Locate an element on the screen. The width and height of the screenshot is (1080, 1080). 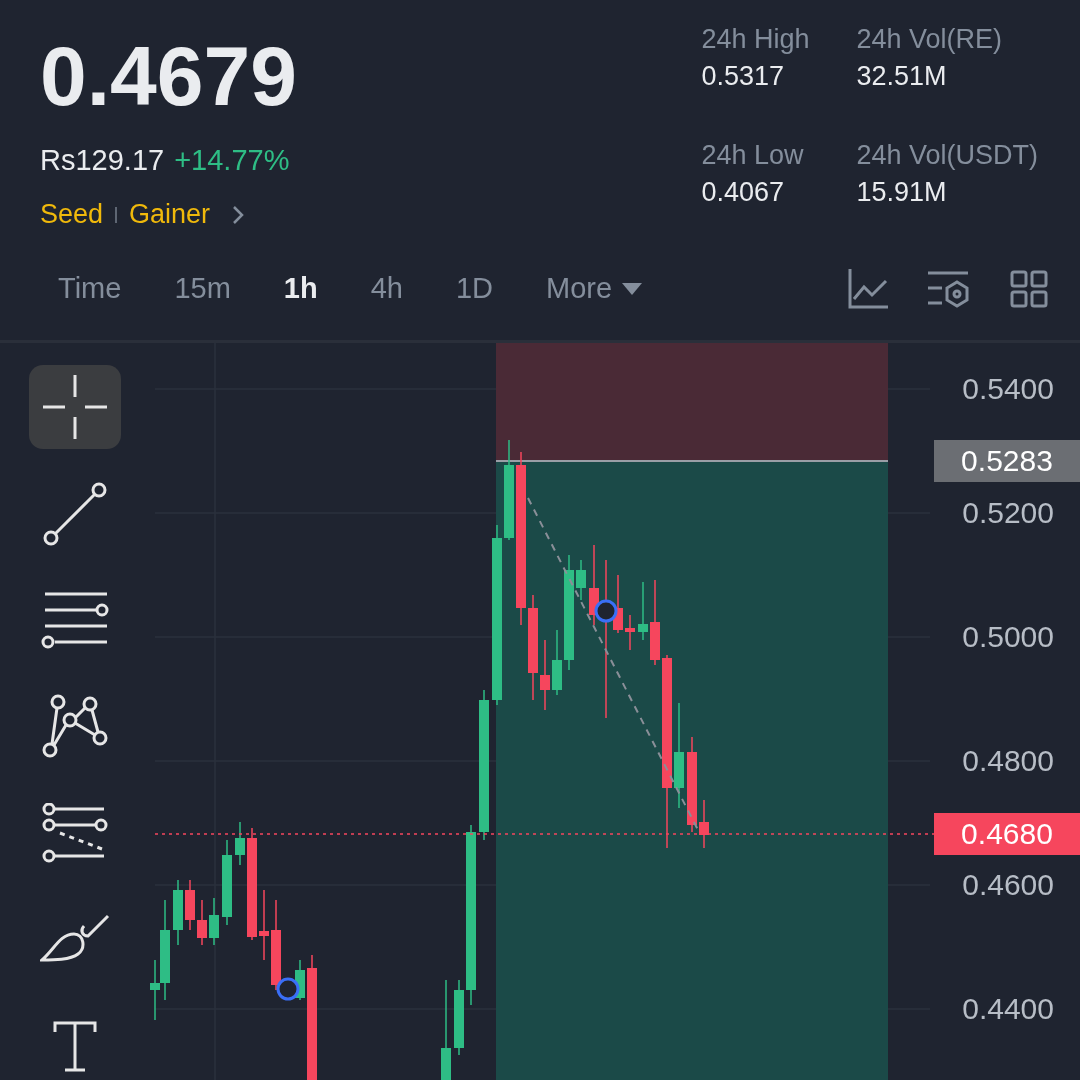
fib-lines-icon is located at coordinates (75, 832).